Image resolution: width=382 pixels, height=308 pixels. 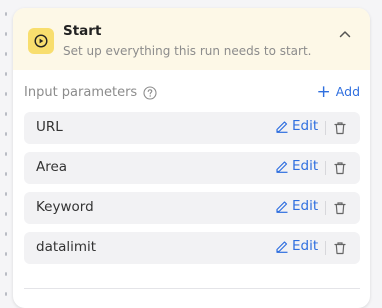 What do you see at coordinates (65, 207) in the screenshot?
I see `parameter-name: Keyword` at bounding box center [65, 207].